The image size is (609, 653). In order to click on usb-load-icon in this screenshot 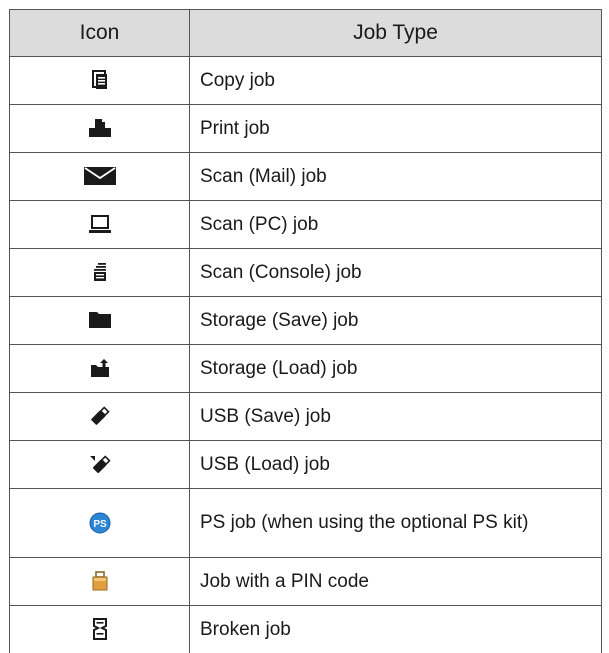, I will do `click(100, 464)`.